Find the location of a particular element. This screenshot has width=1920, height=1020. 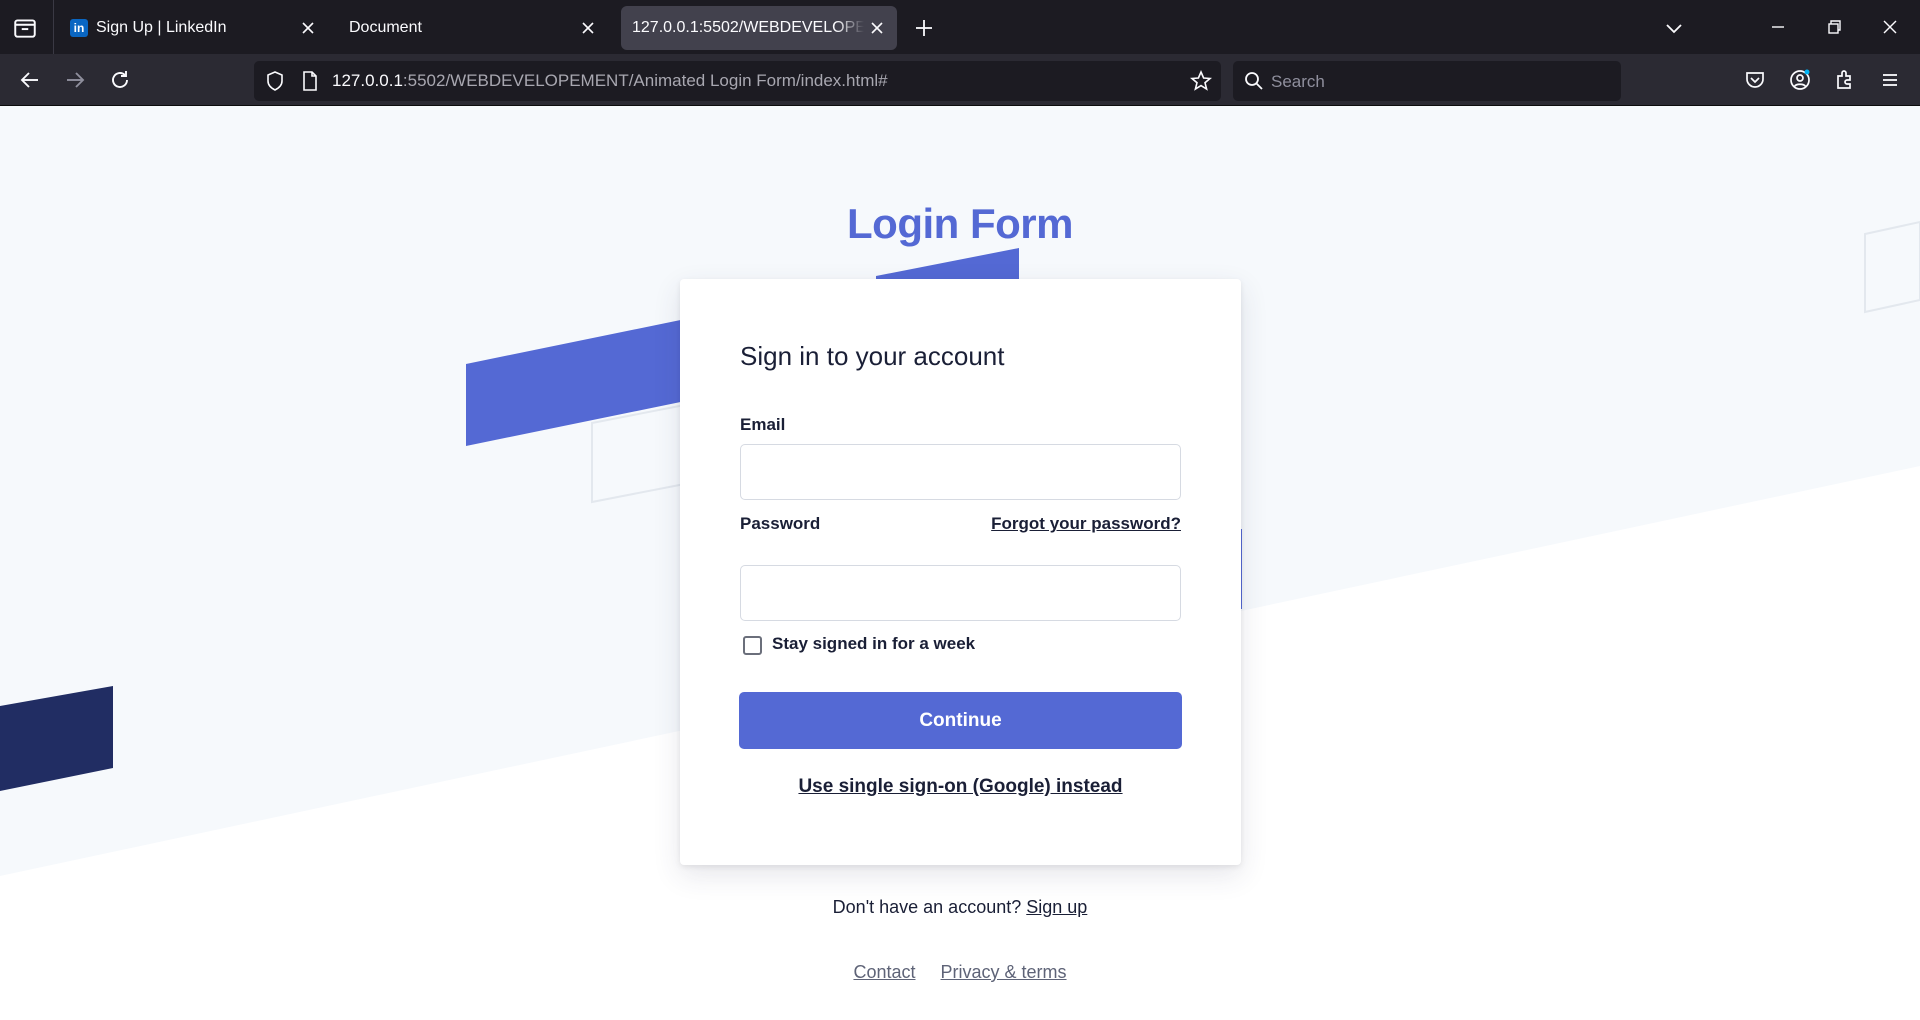

page-icon is located at coordinates (310, 81).